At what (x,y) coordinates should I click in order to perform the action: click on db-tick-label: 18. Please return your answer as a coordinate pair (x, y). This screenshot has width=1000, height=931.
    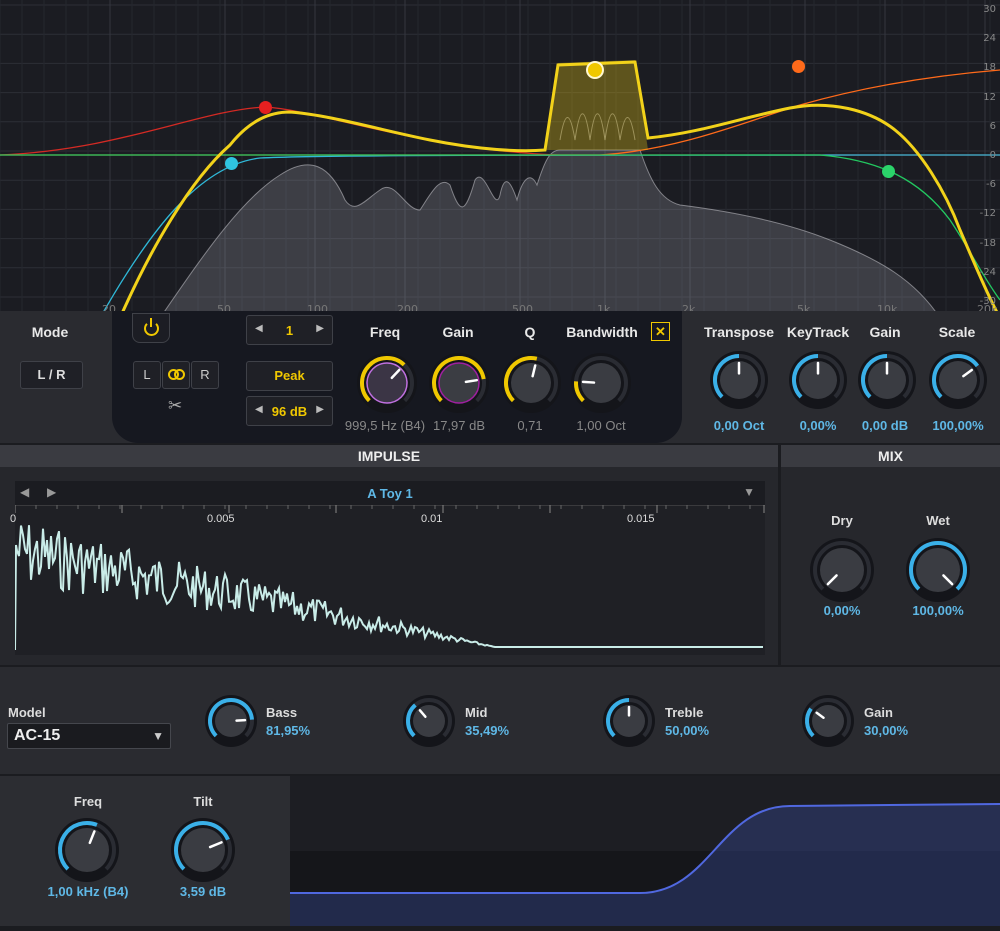
    Looking at the image, I should click on (989, 68).